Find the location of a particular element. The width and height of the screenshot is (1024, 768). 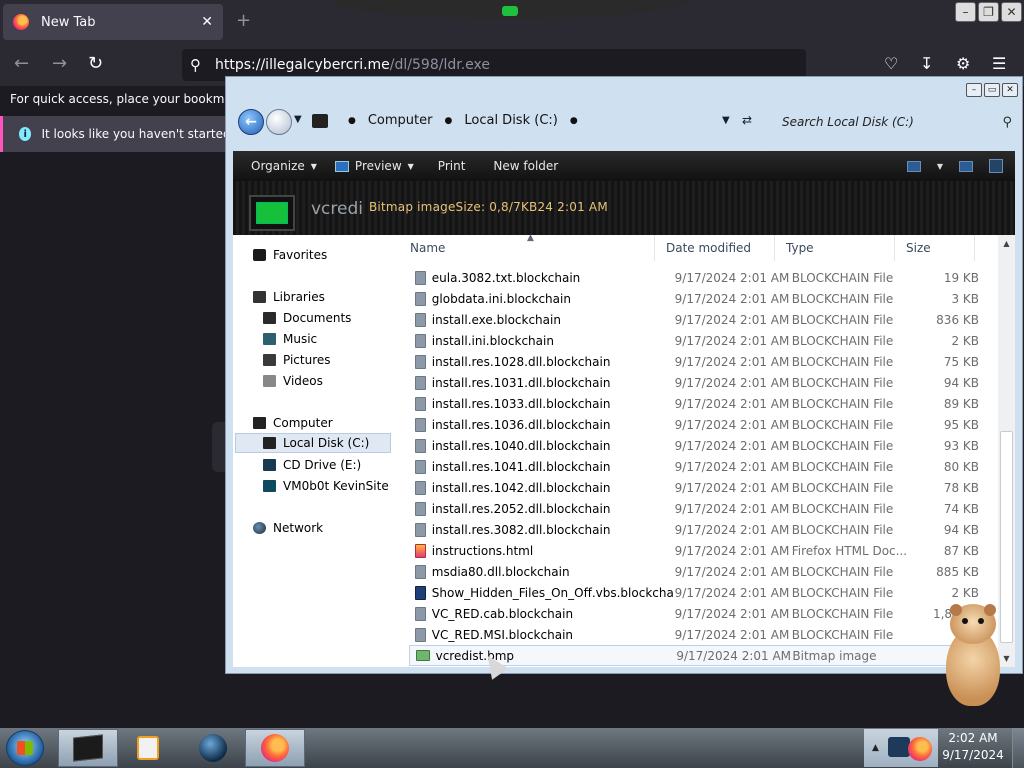

tray-monitor-icon is located at coordinates (899, 747).